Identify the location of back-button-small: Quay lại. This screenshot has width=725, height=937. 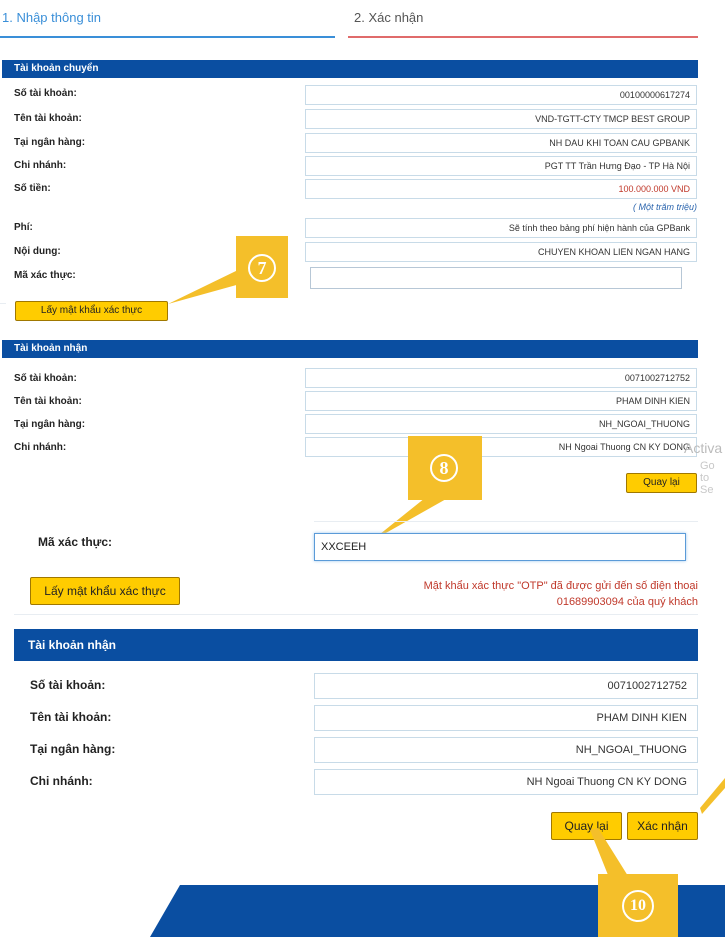
(661, 483).